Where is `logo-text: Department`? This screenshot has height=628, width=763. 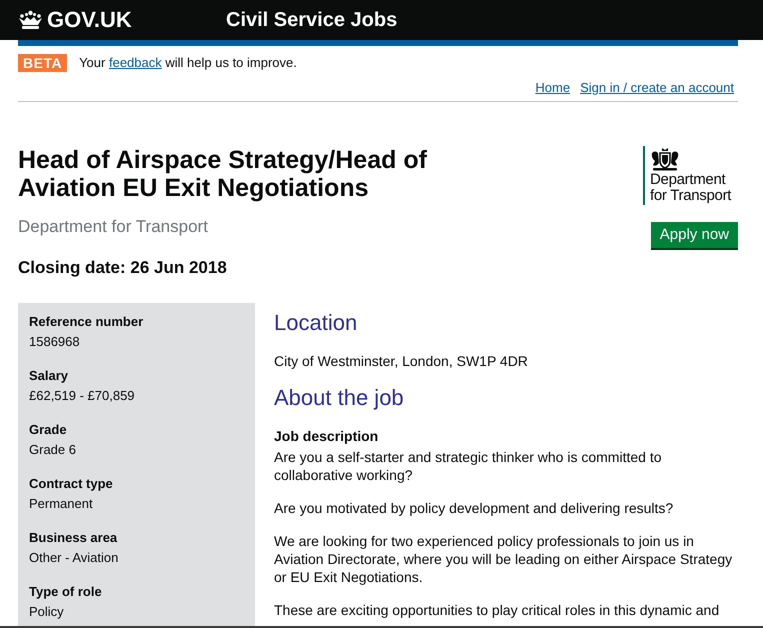
logo-text: Department is located at coordinates (688, 180).